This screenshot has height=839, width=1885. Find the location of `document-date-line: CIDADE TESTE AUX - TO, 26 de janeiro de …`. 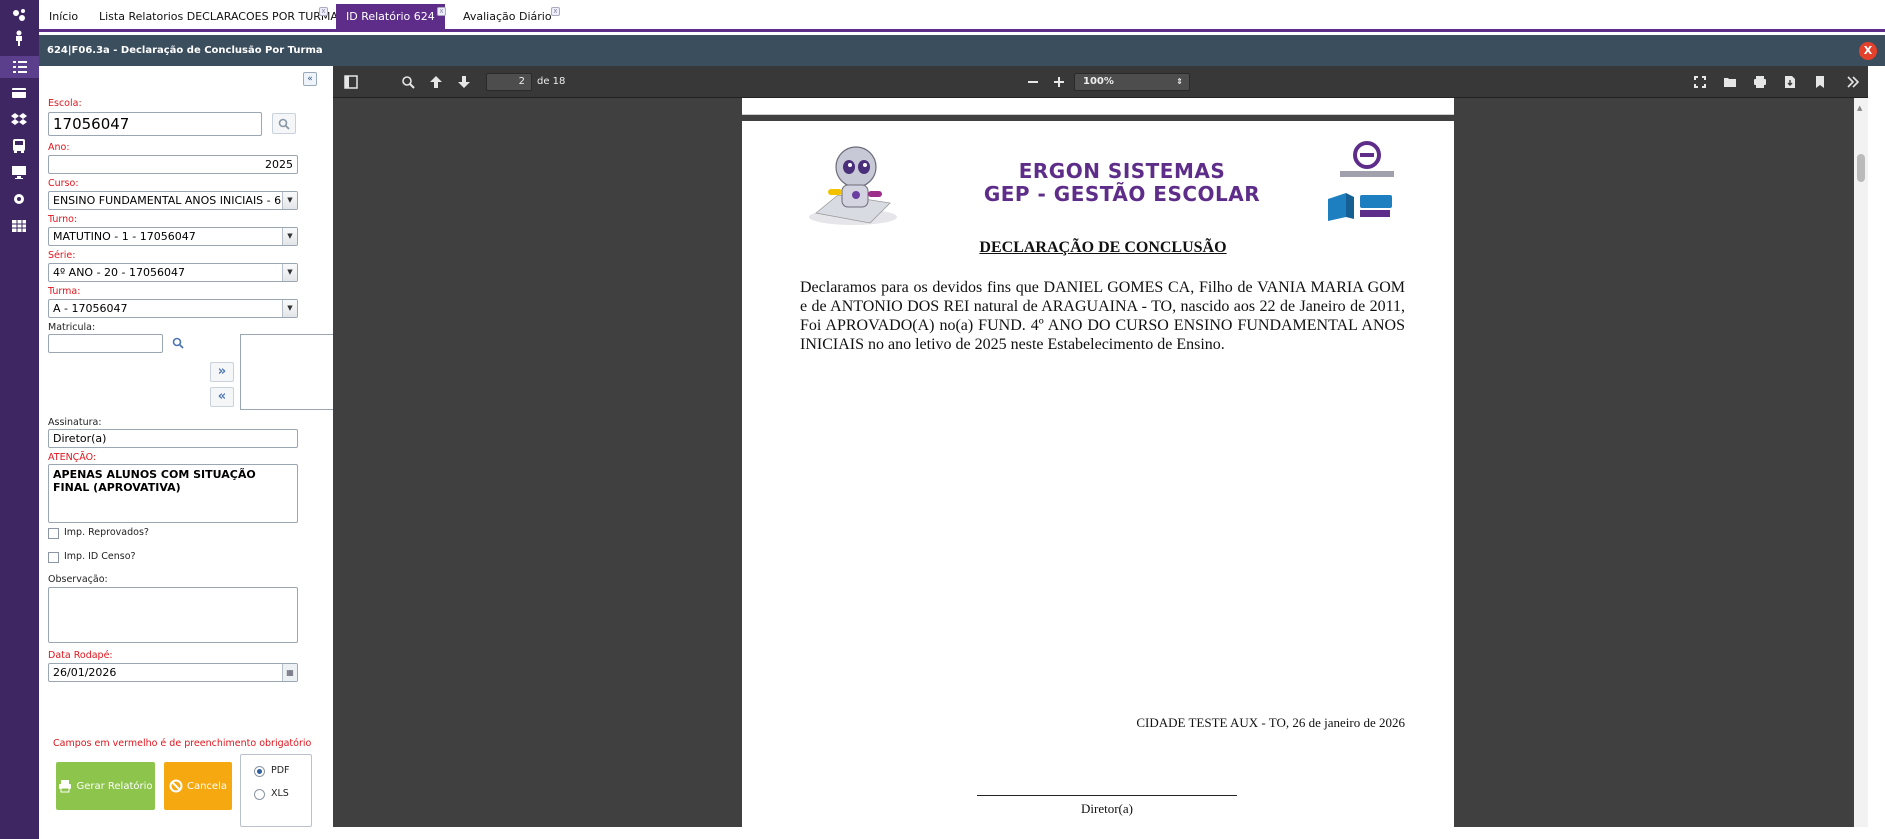

document-date-line: CIDADE TESTE AUX - TO, 26 de janeiro de … is located at coordinates (1270, 722).